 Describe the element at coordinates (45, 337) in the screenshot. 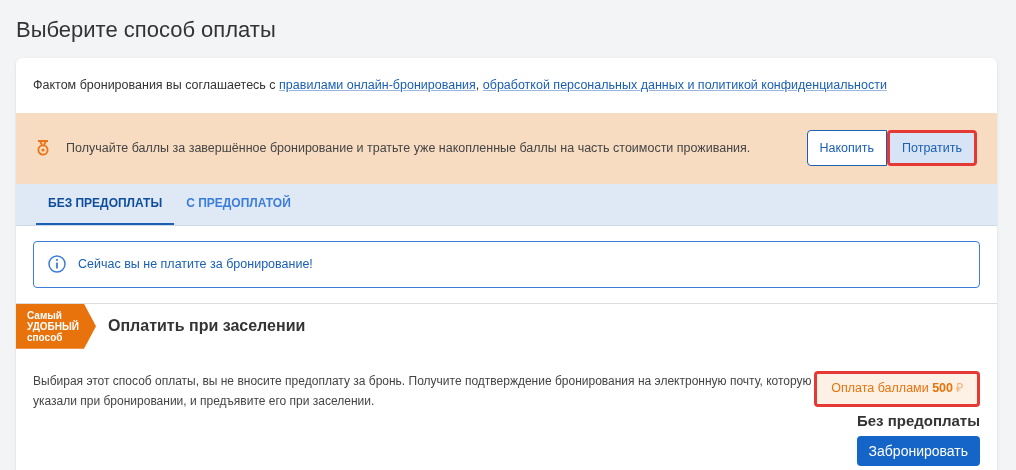

I see `badge-text: способ` at that location.